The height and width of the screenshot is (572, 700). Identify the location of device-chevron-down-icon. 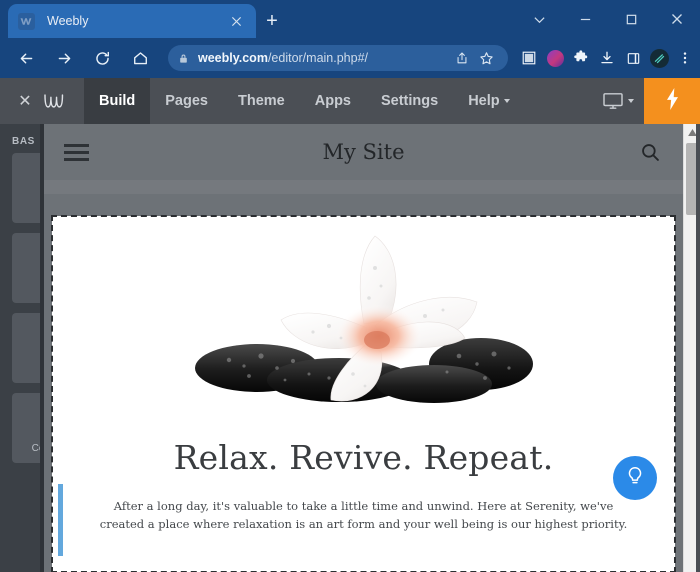
(631, 101).